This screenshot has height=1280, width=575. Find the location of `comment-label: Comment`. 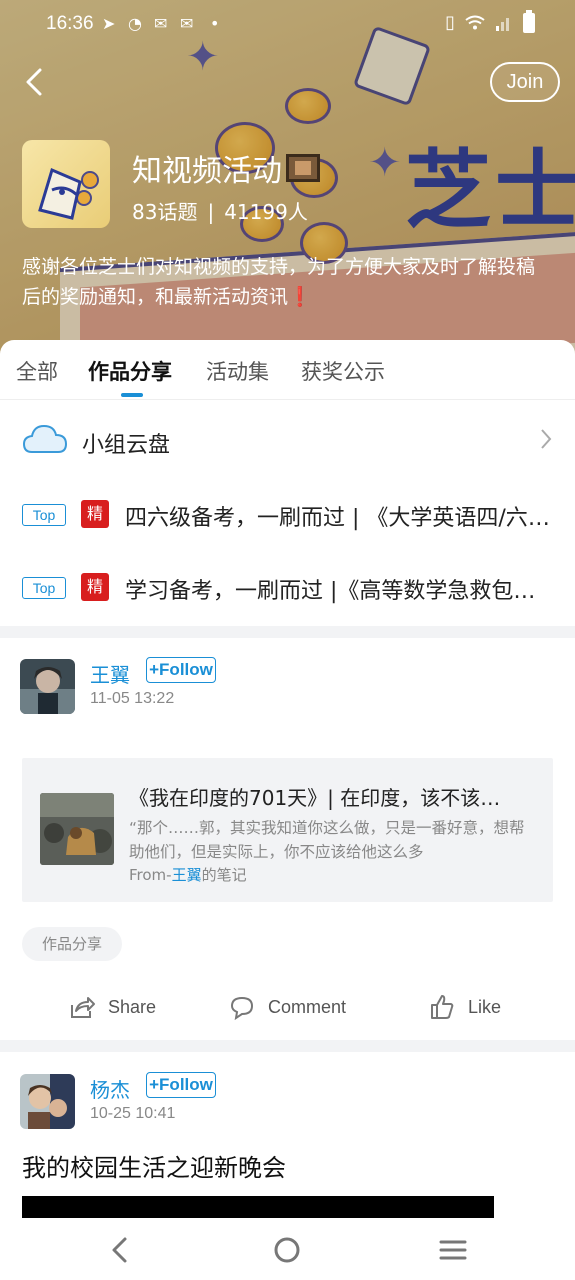

comment-label: Comment is located at coordinates (307, 1006).